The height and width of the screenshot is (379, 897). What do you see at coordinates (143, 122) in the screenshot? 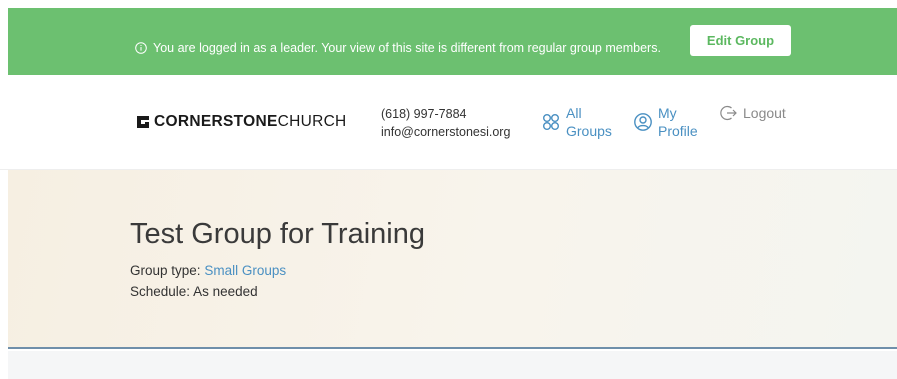
I see `logo-mark-icon` at bounding box center [143, 122].